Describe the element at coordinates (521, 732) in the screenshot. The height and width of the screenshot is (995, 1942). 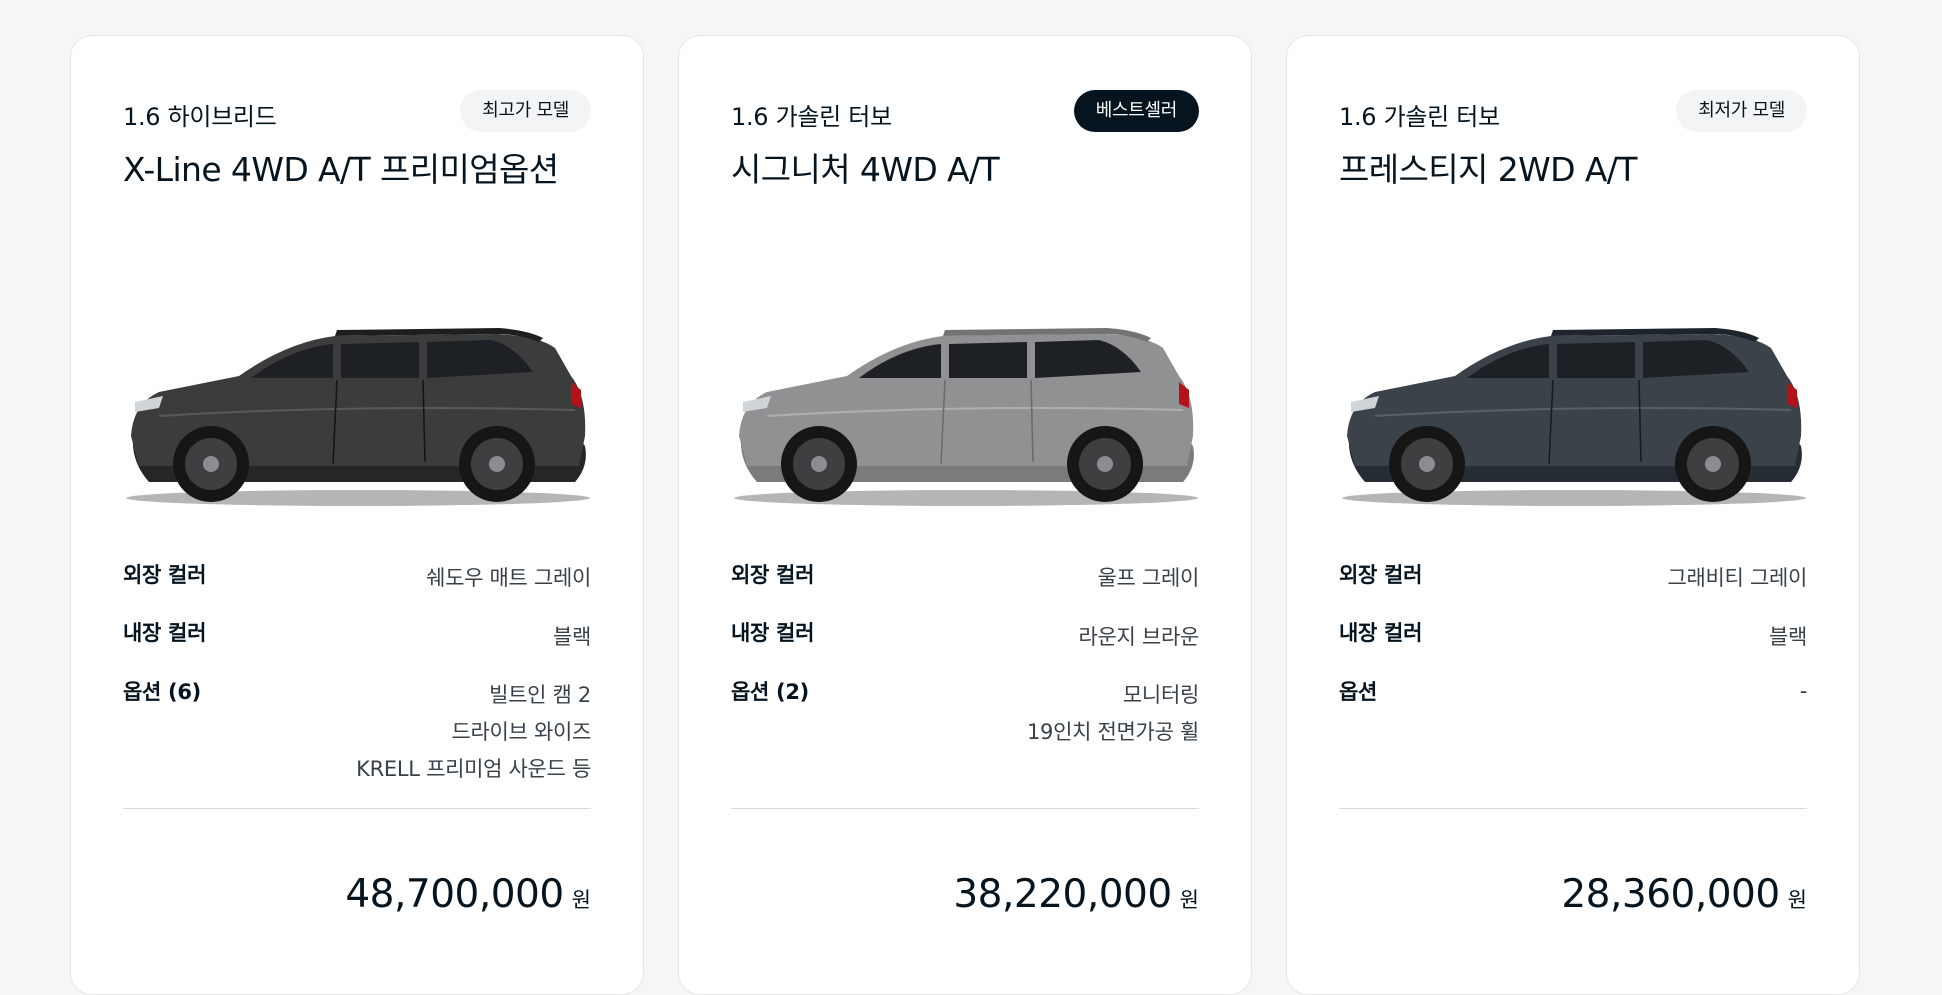
I see `option-item: 드라이브 와이즈` at that location.